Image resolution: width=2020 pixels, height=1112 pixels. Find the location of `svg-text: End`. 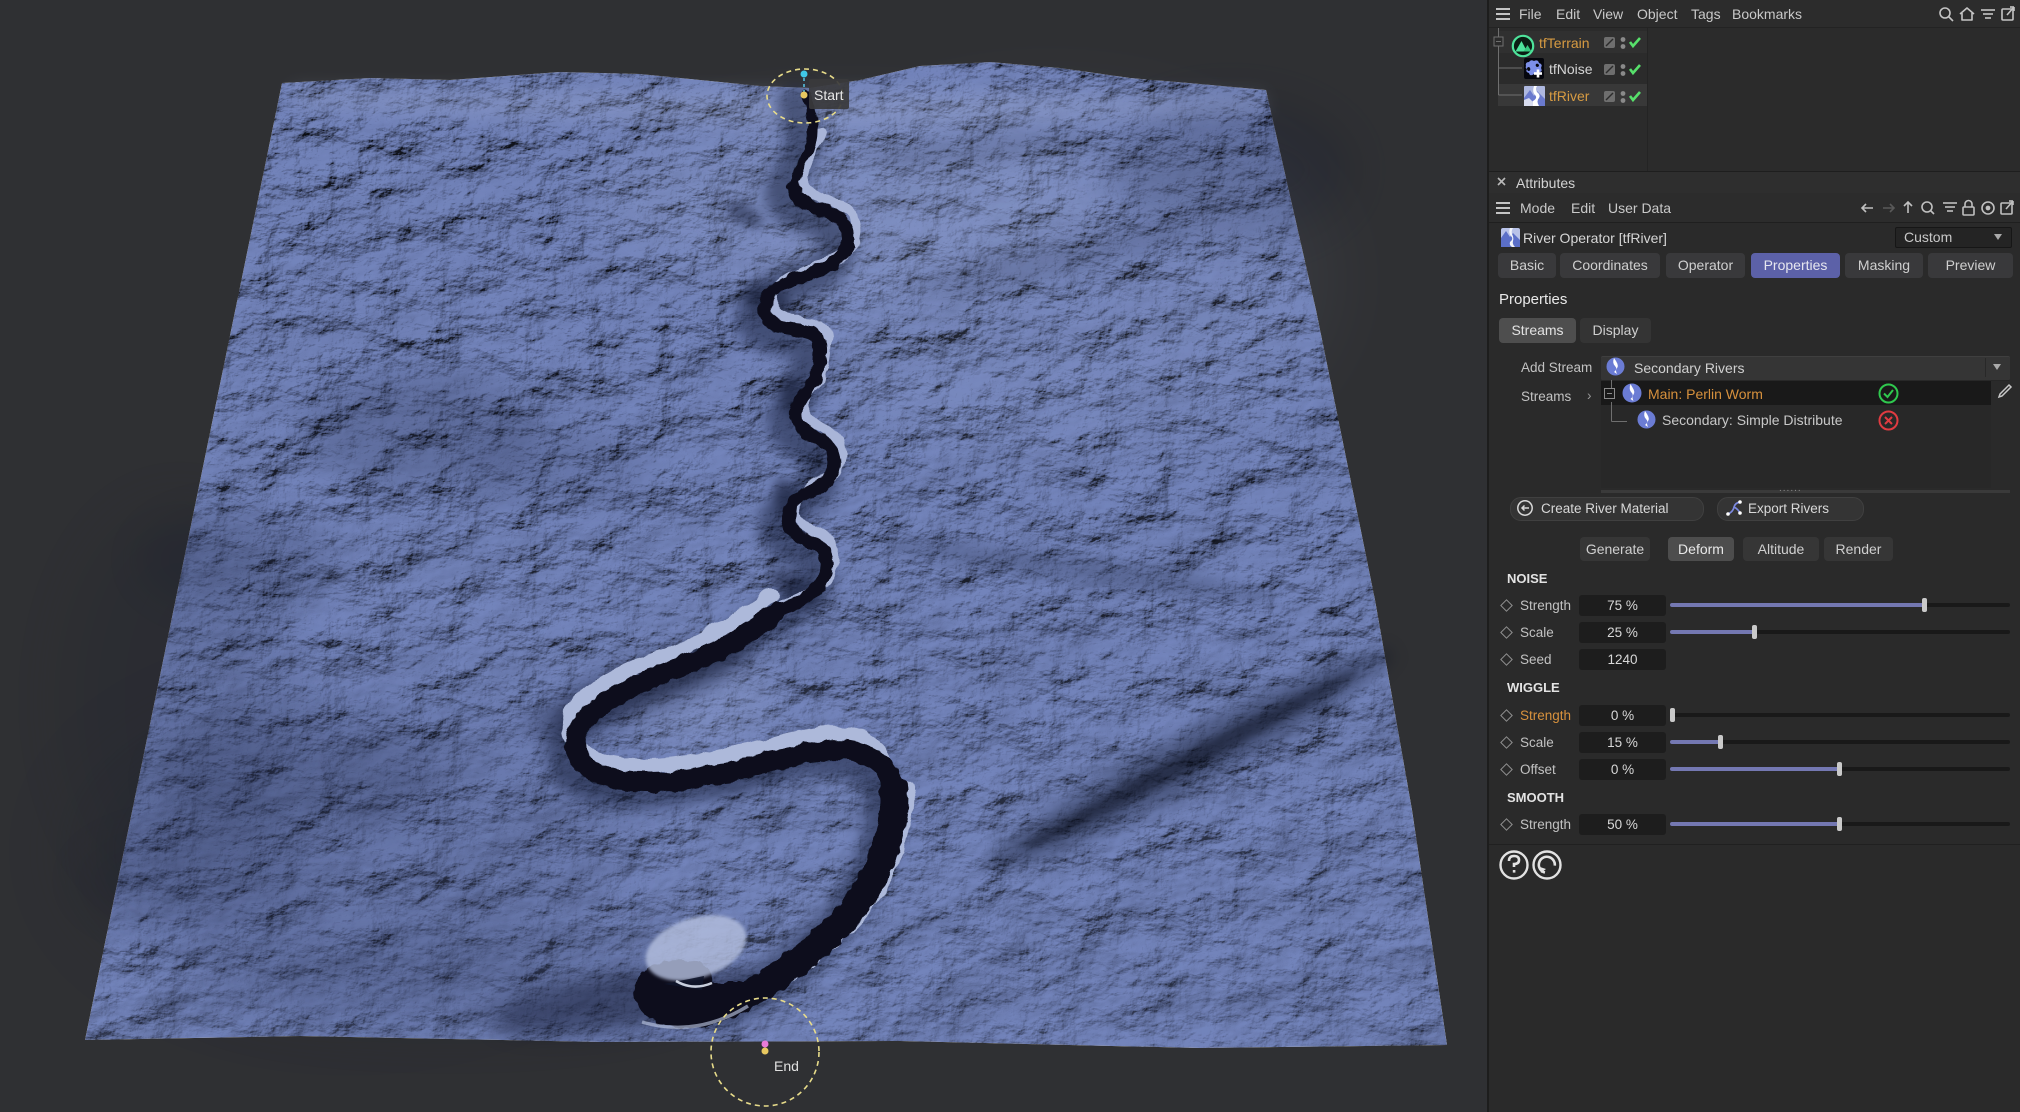

svg-text: End is located at coordinates (786, 1066).